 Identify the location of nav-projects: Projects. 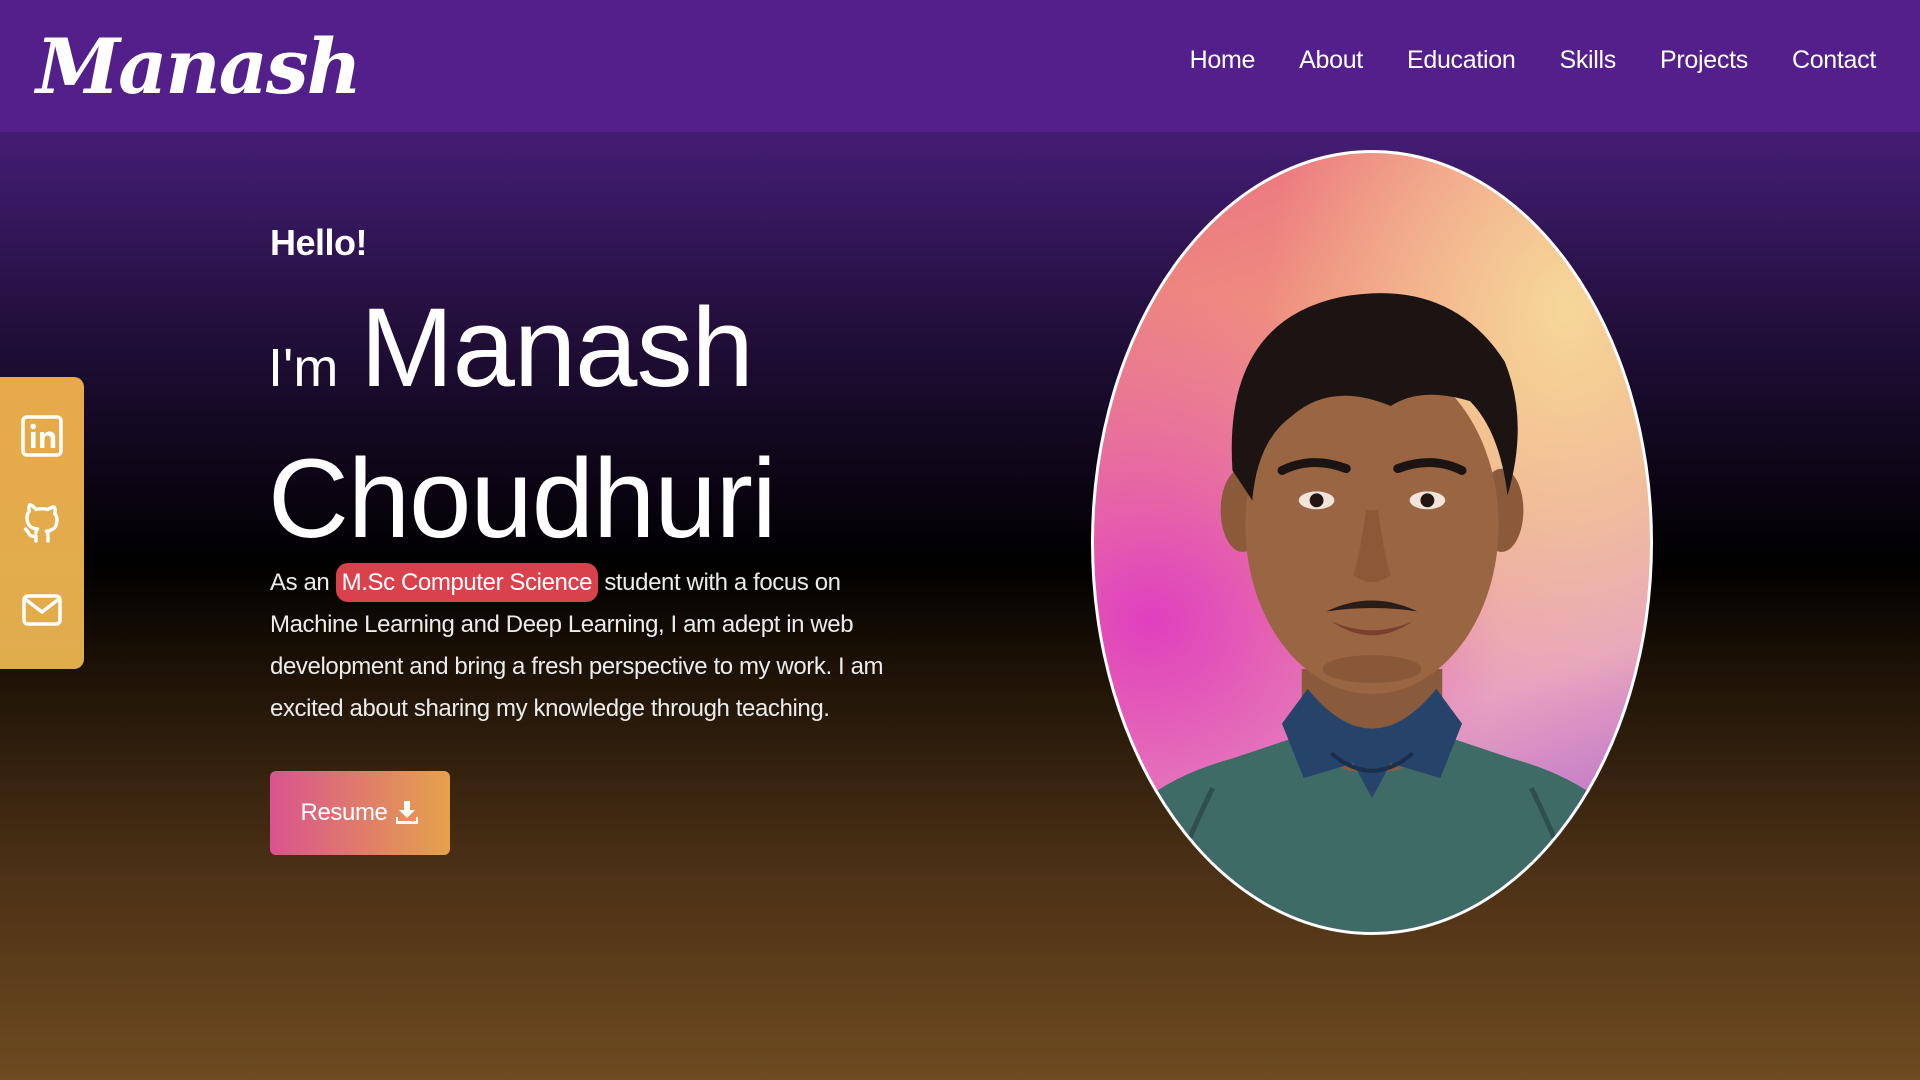
(1704, 60).